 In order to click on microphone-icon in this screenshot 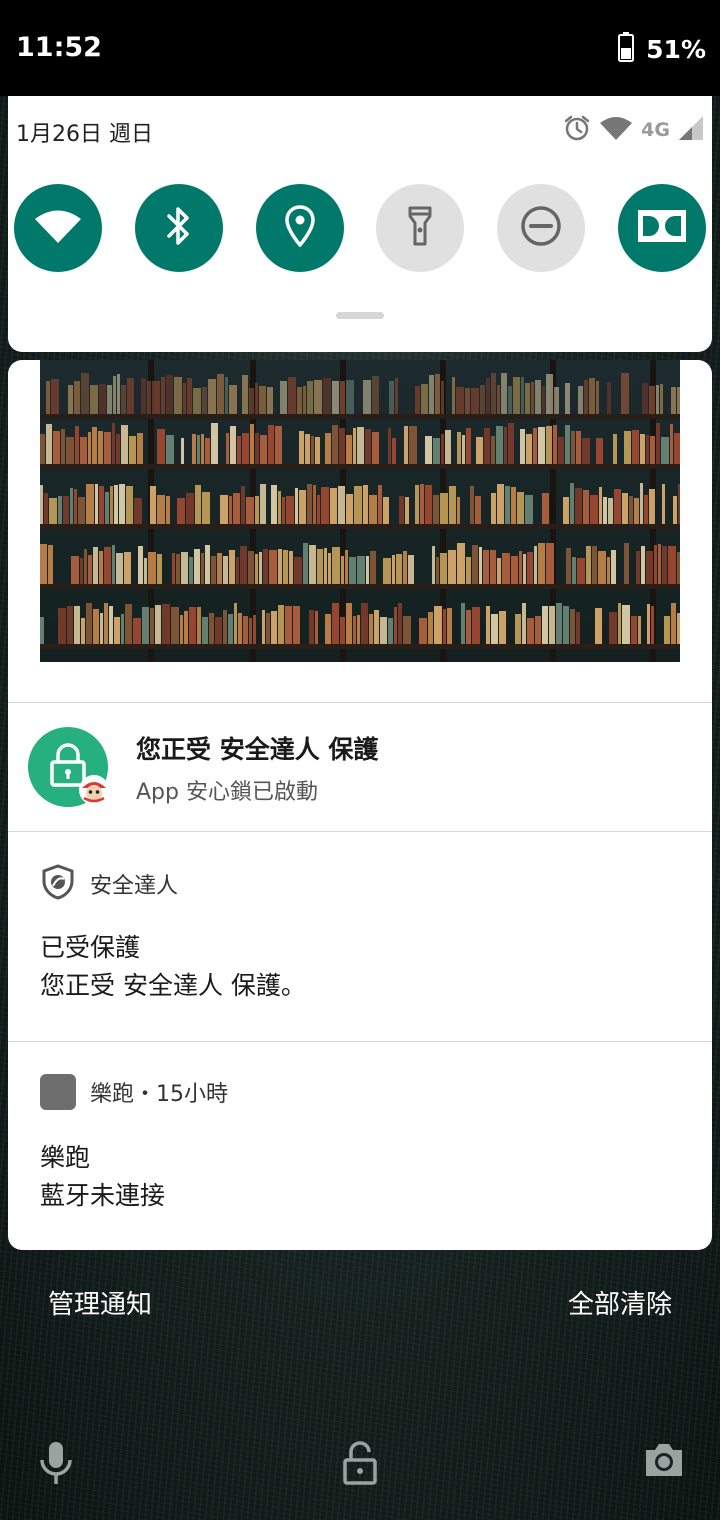, I will do `click(56, 1465)`.